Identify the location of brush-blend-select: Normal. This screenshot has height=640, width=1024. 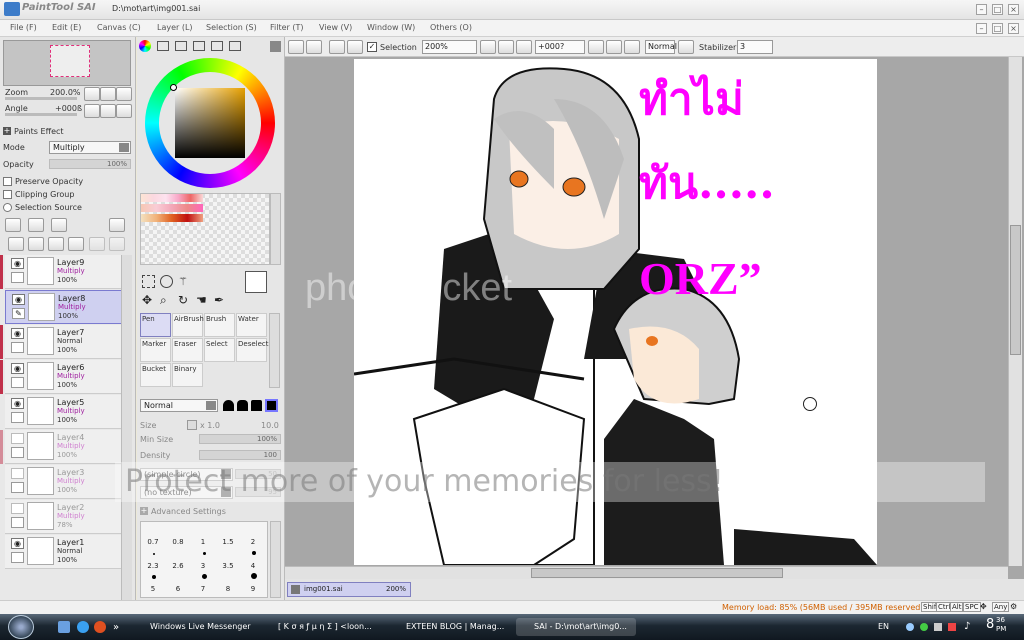
(179, 405).